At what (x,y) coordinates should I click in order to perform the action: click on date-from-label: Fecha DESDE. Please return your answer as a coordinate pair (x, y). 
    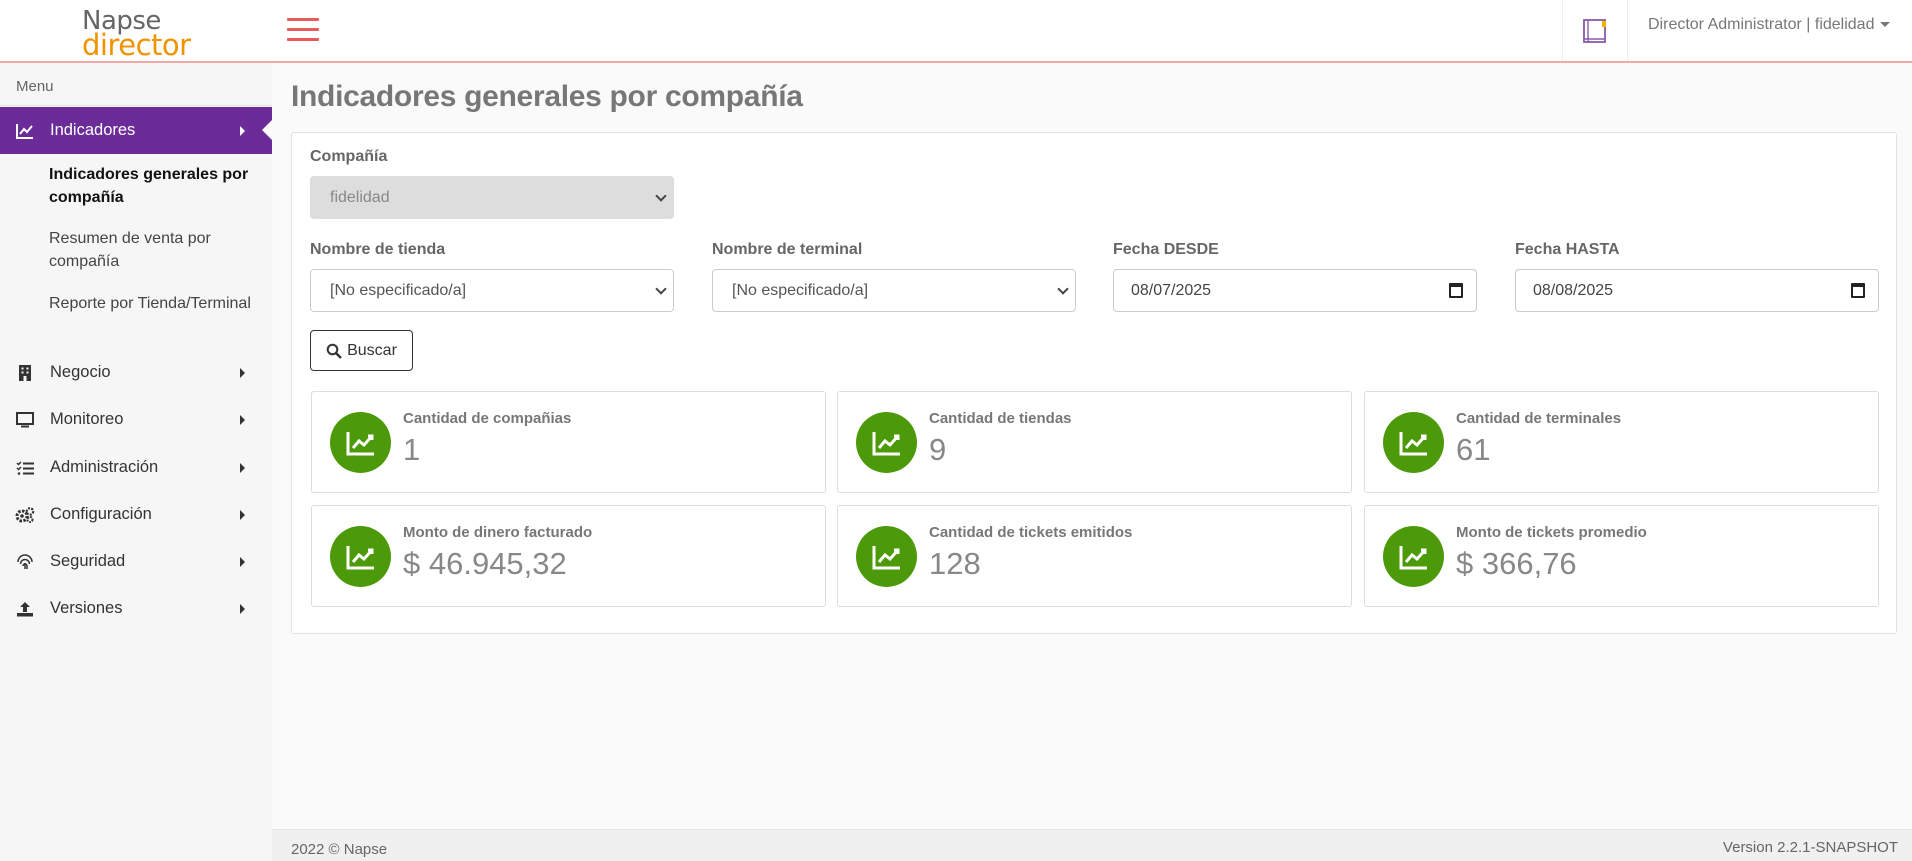
    Looking at the image, I should click on (1166, 249).